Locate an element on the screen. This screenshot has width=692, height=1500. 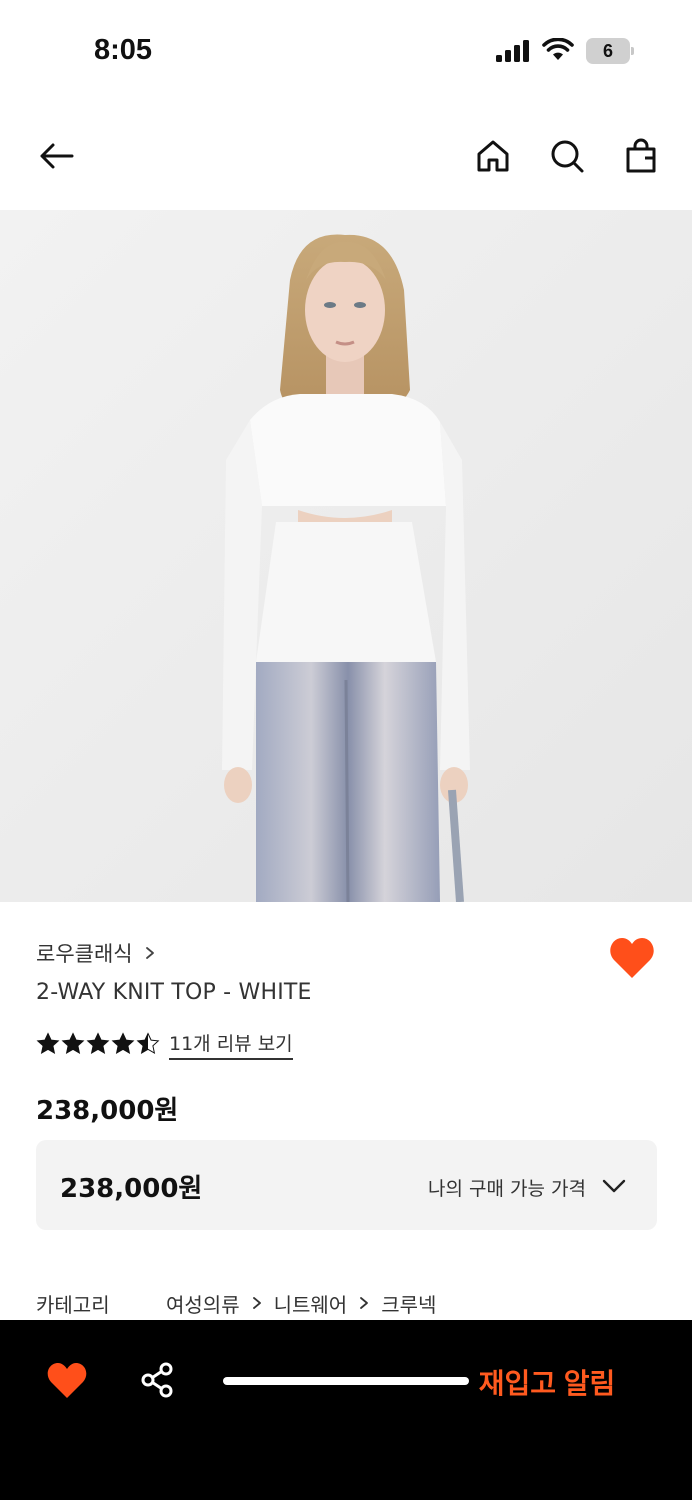
category-row: 카테고리 여성의류 니트웨어 크루넥 is located at coordinates (236, 1303).